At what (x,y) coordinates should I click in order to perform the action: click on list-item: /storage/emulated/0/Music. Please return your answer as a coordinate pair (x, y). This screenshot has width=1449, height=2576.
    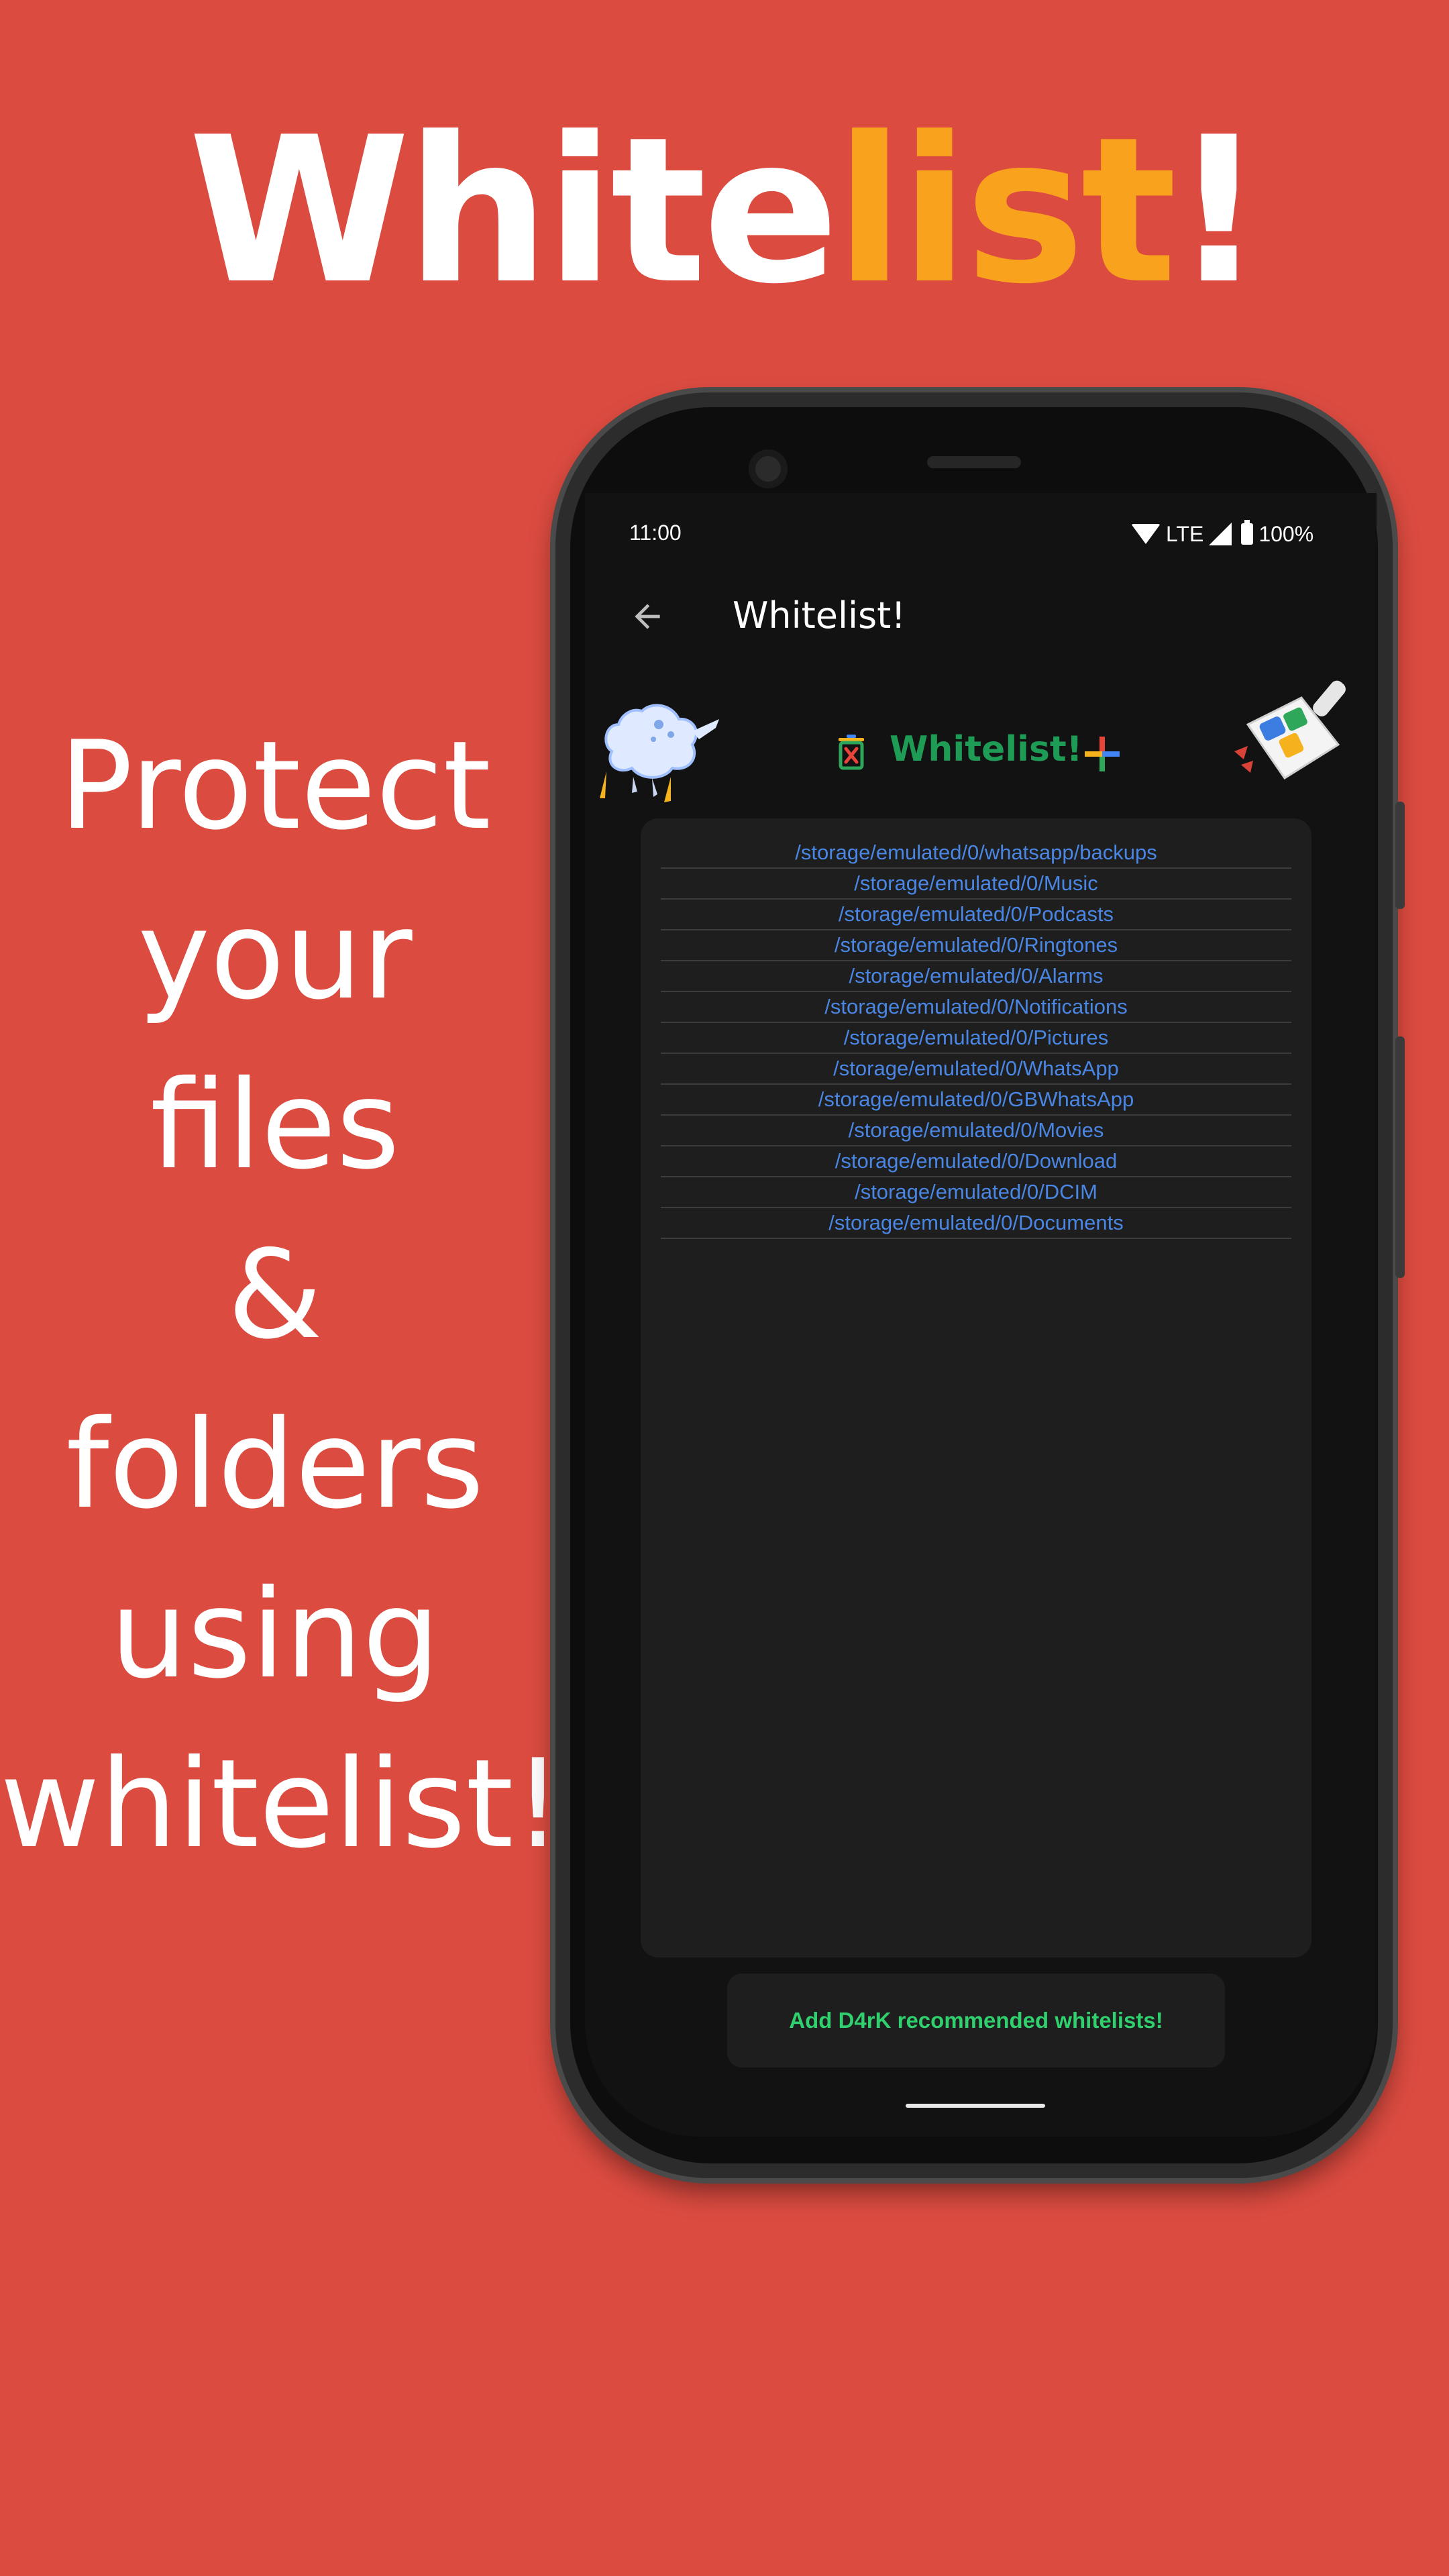
    Looking at the image, I should click on (976, 884).